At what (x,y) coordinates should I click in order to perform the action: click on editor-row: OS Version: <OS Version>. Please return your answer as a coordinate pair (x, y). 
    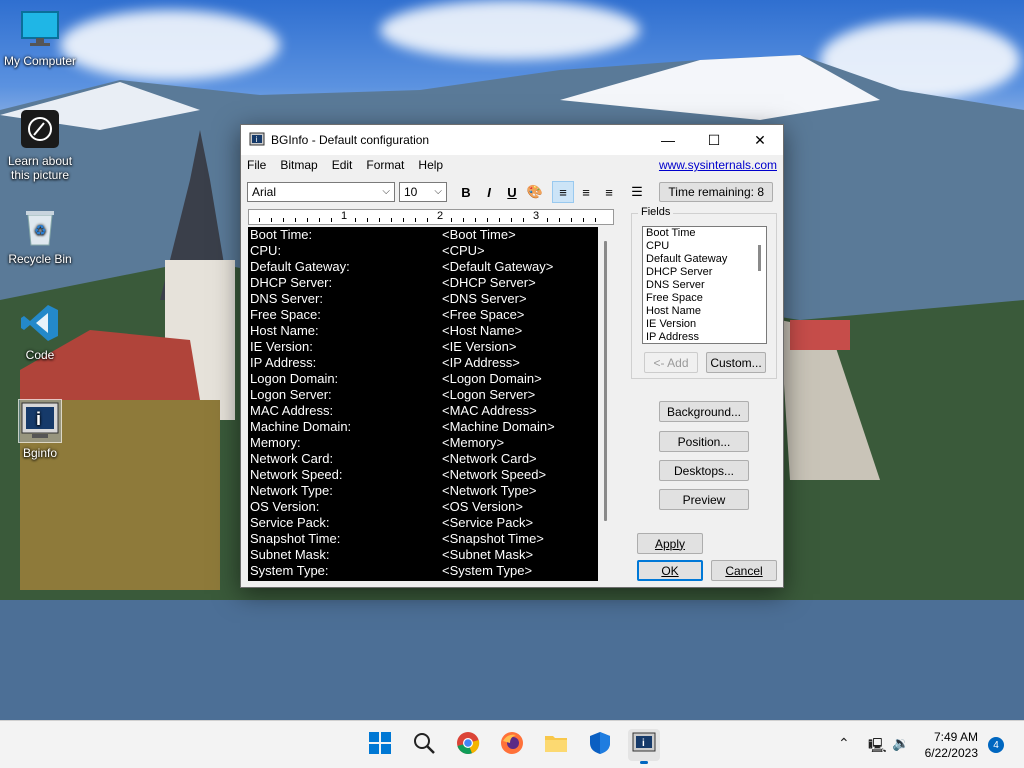
    Looking at the image, I should click on (423, 507).